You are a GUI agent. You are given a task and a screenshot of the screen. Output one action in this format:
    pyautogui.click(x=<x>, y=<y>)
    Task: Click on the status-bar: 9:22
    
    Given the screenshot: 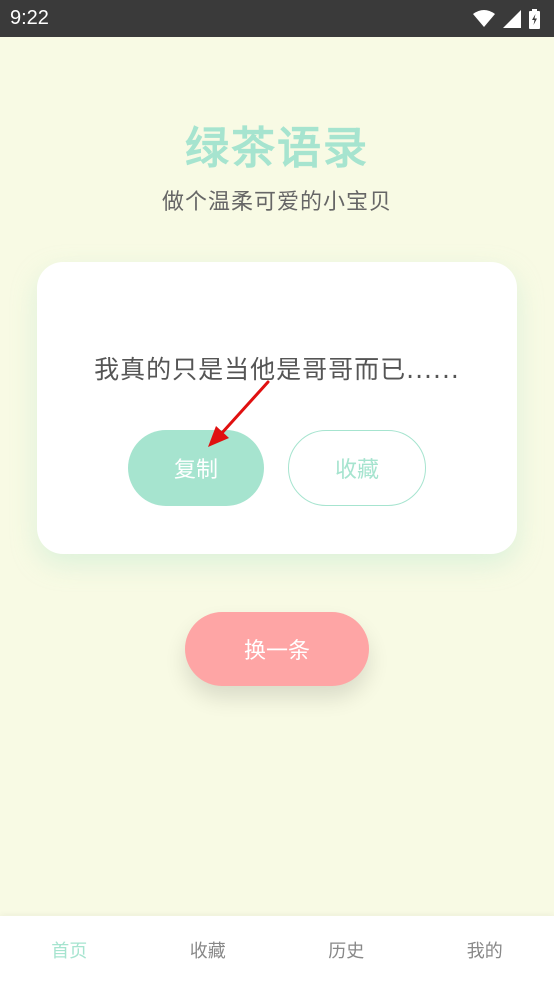 What is the action you would take?
    pyautogui.click(x=277, y=18)
    